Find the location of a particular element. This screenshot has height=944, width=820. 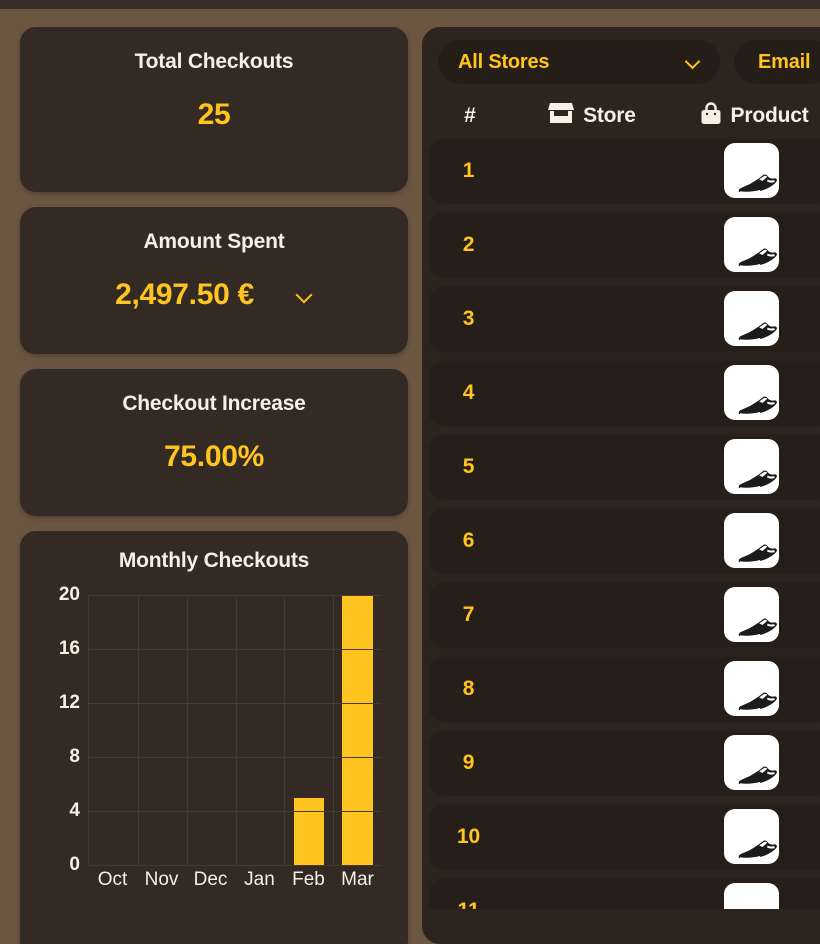

column-label: Store is located at coordinates (609, 115).